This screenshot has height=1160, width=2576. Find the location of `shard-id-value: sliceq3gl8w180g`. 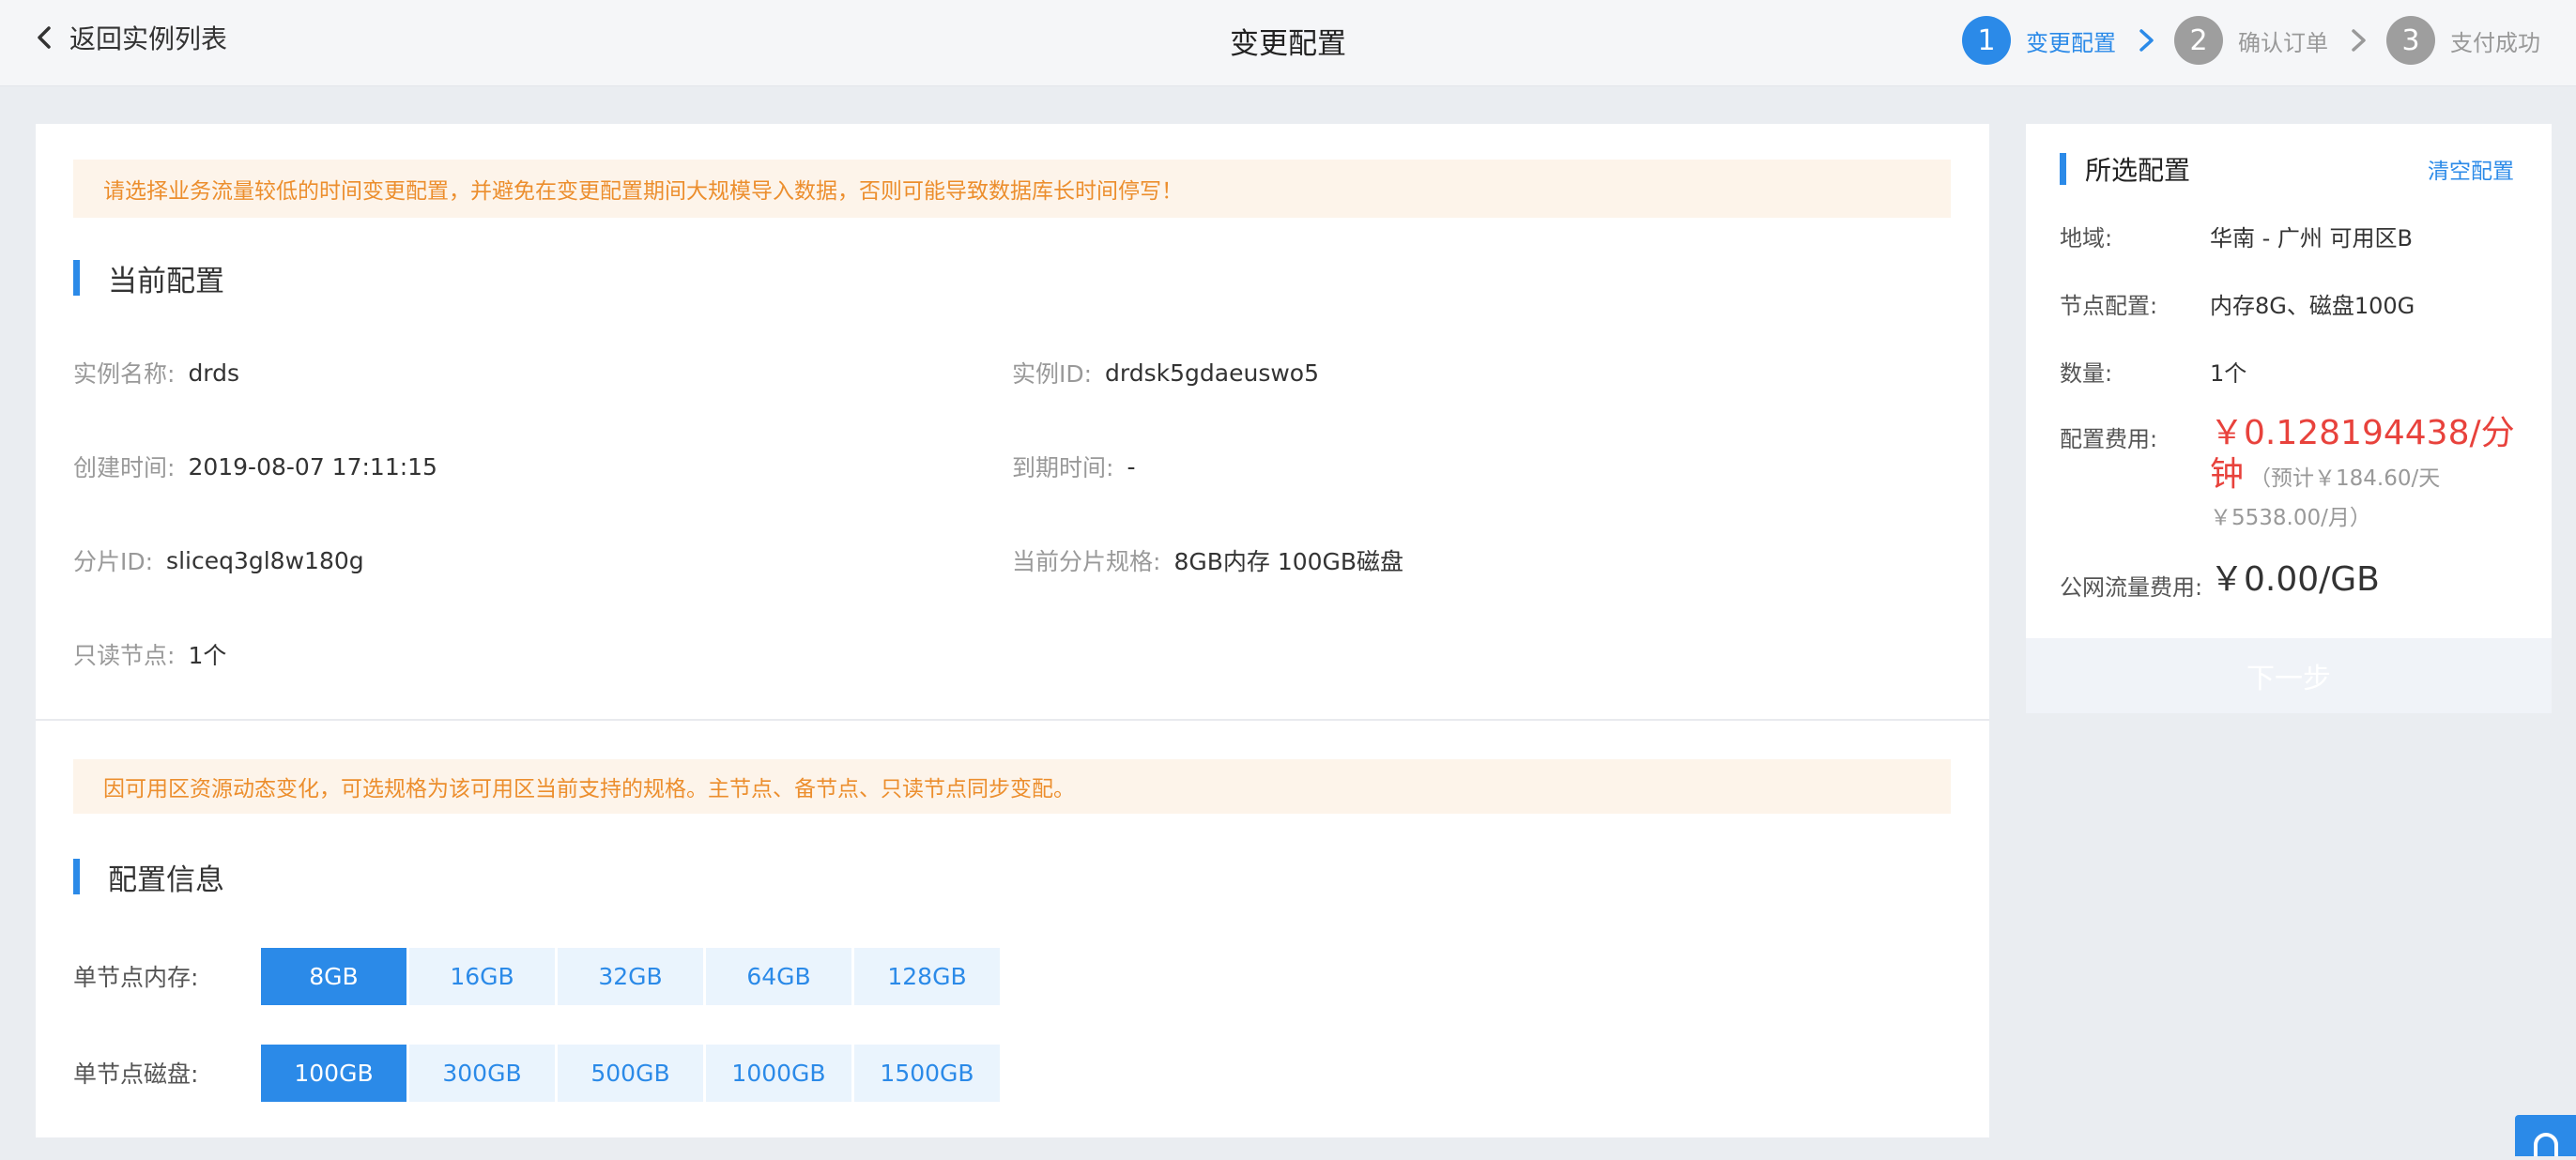

shard-id-value: sliceq3gl8w180g is located at coordinates (265, 560).